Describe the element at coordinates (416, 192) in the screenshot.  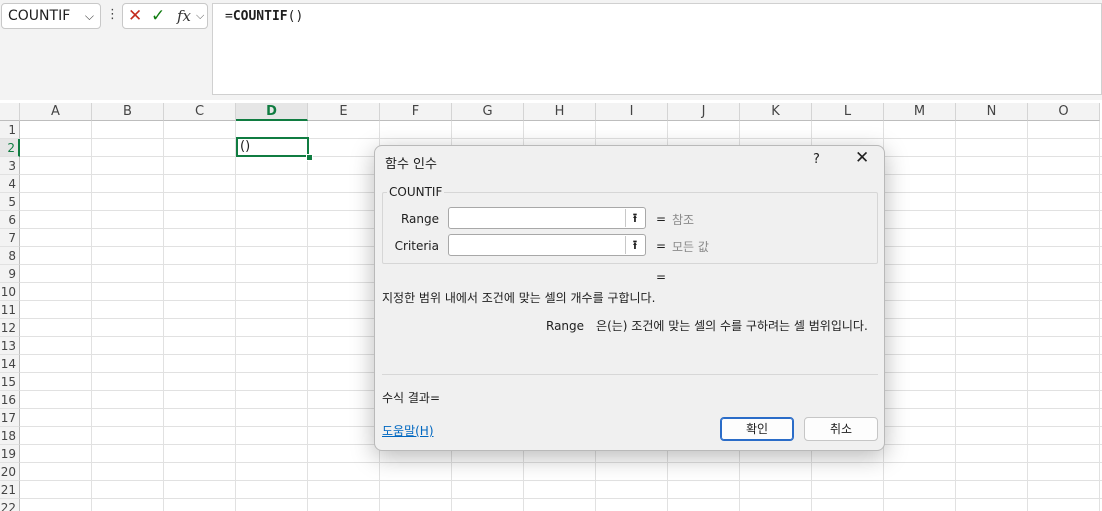
I see `function-name-label: COUNTIF` at that location.